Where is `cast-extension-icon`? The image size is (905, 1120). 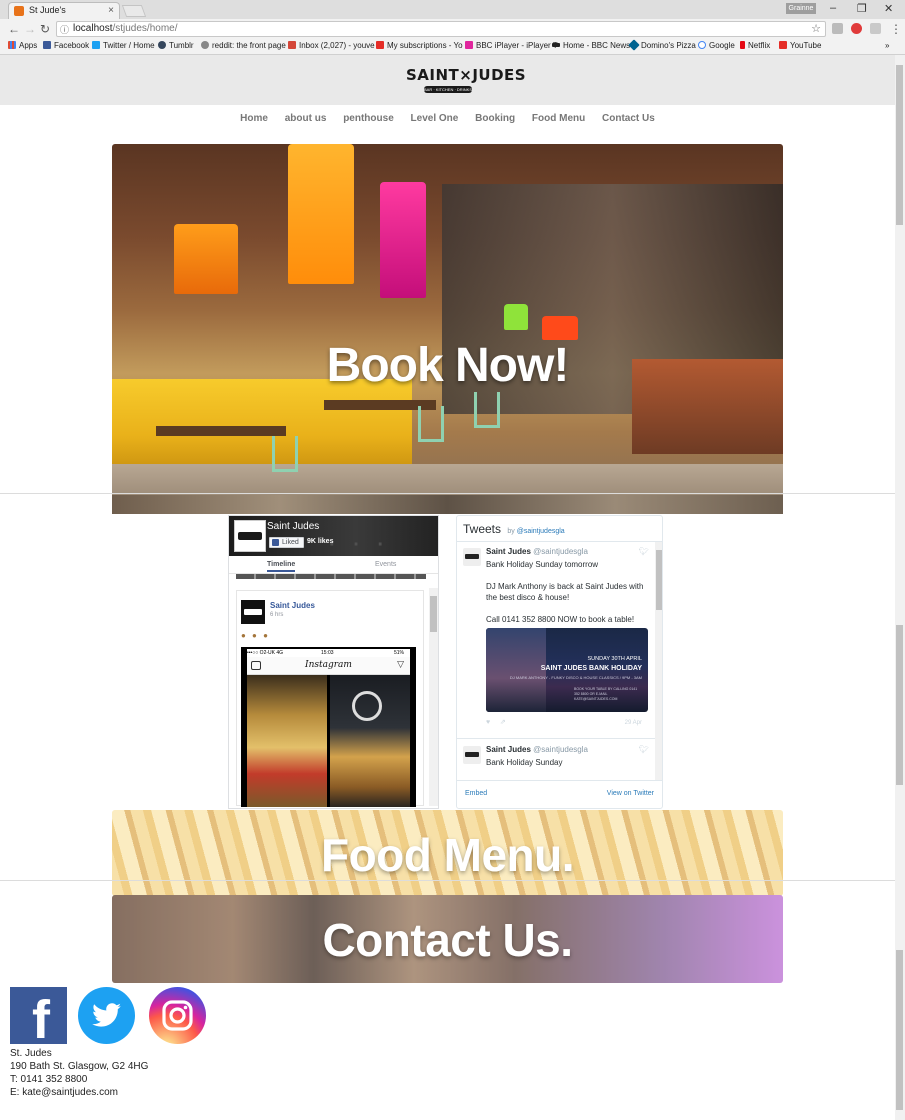
cast-extension-icon is located at coordinates (837, 28).